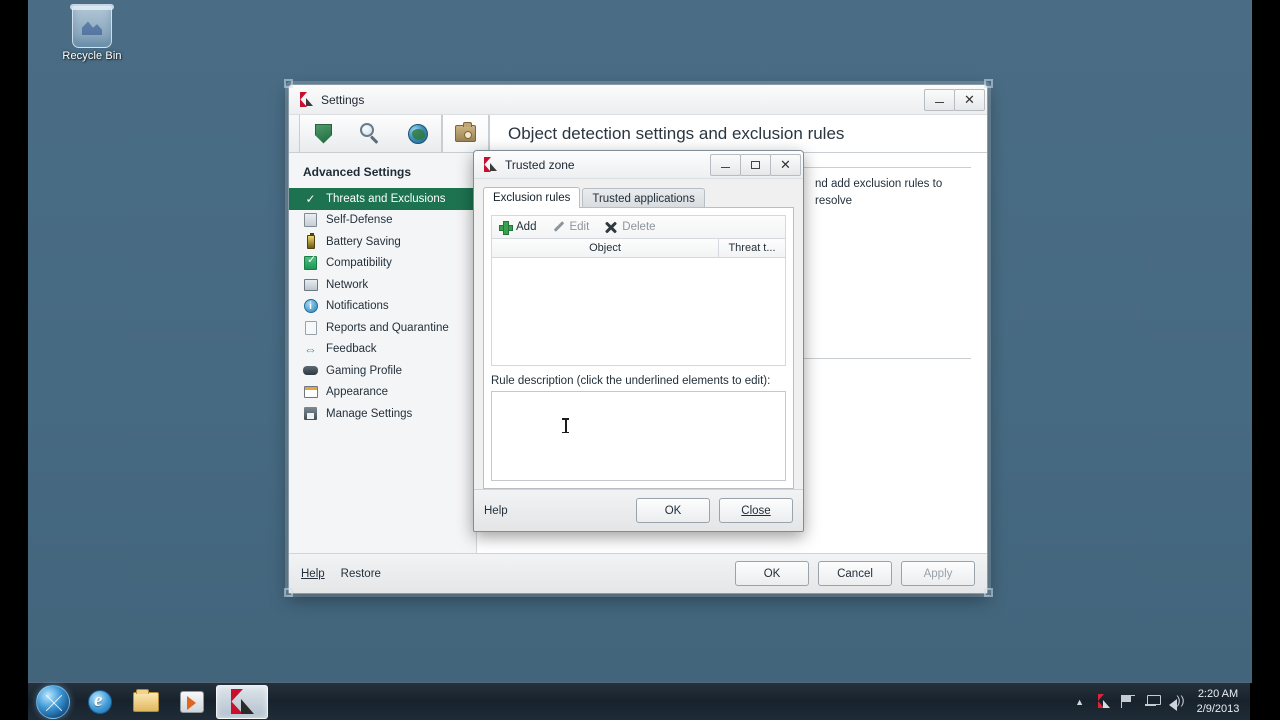 This screenshot has width=1280, height=720. I want to click on text-cursor-icon, so click(565, 425).